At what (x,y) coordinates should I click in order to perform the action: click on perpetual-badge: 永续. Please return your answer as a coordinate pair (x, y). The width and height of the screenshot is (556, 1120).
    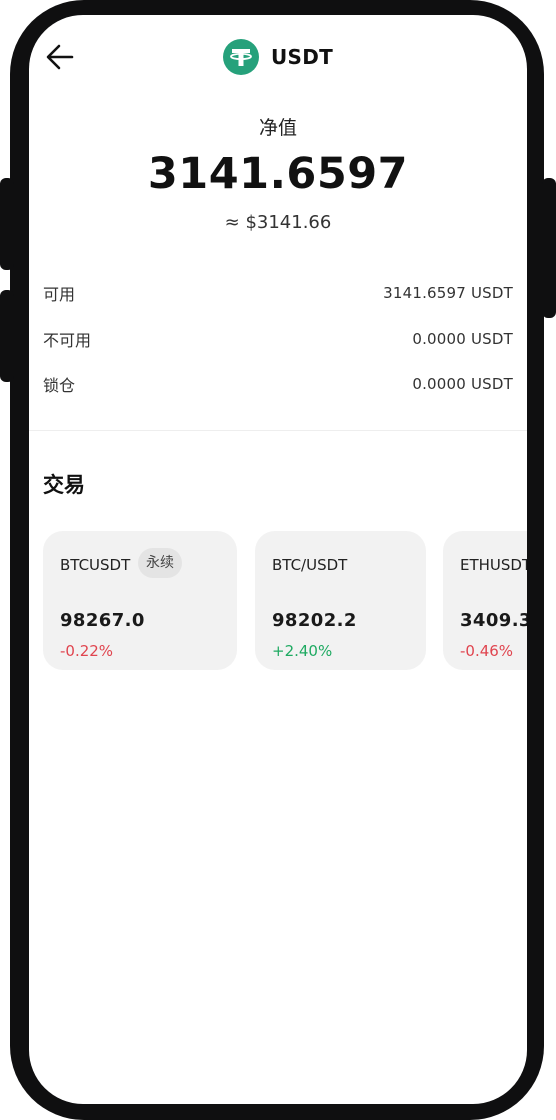
    Looking at the image, I should click on (160, 563).